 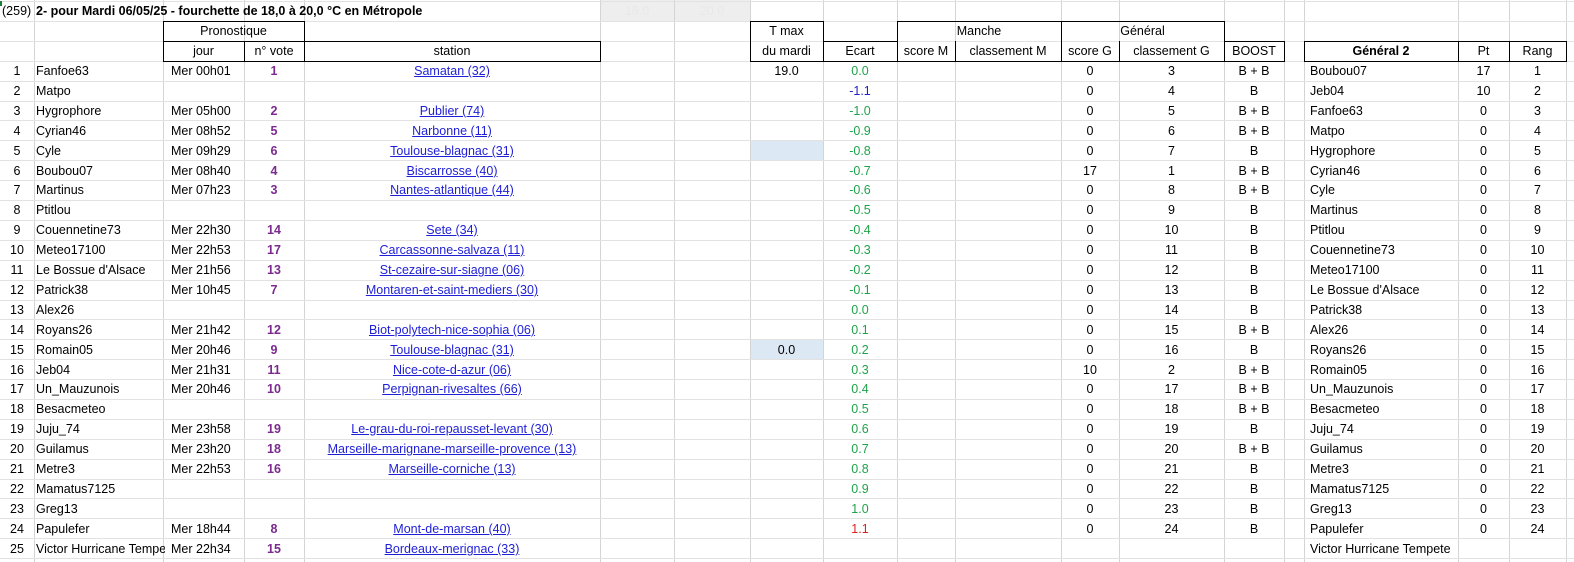 I want to click on general2-rang: 23, so click(x=1537, y=509).